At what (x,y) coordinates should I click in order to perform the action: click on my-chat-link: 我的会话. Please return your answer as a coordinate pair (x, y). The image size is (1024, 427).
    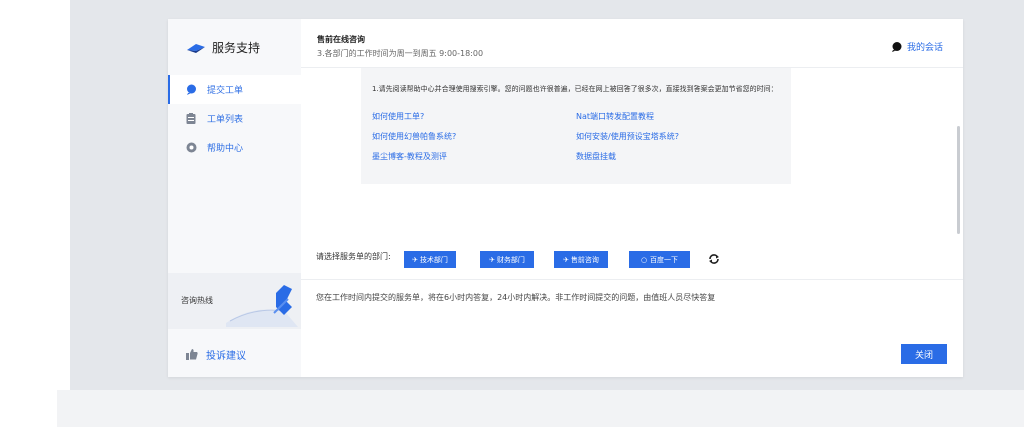
    Looking at the image, I should click on (917, 46).